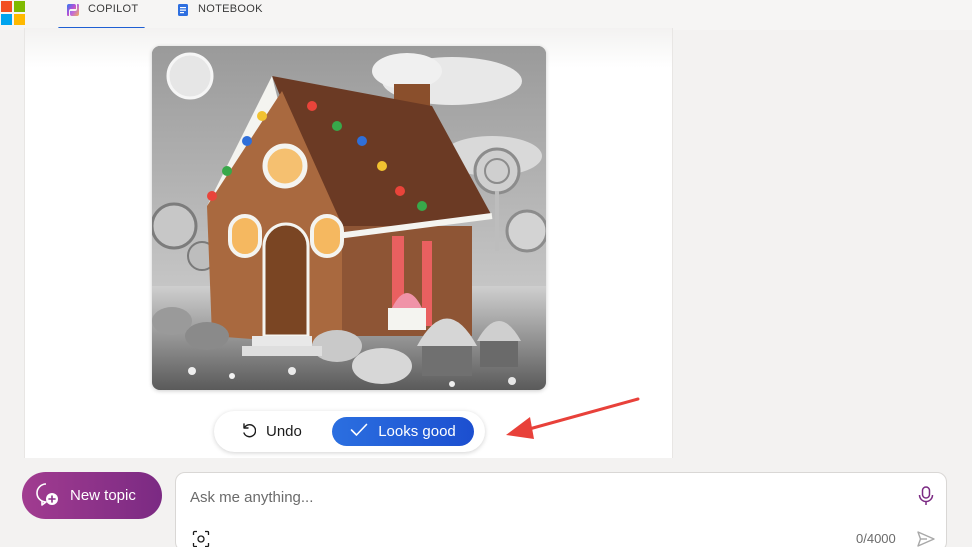 The image size is (972, 547). Describe the element at coordinates (540, 497) in the screenshot. I see `chat-input` at that location.